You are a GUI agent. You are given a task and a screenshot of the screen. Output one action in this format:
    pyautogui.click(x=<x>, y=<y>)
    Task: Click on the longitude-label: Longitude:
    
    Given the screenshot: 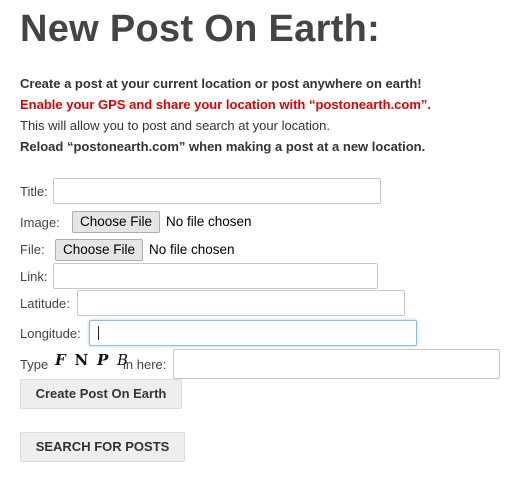 What is the action you would take?
    pyautogui.click(x=50, y=333)
    